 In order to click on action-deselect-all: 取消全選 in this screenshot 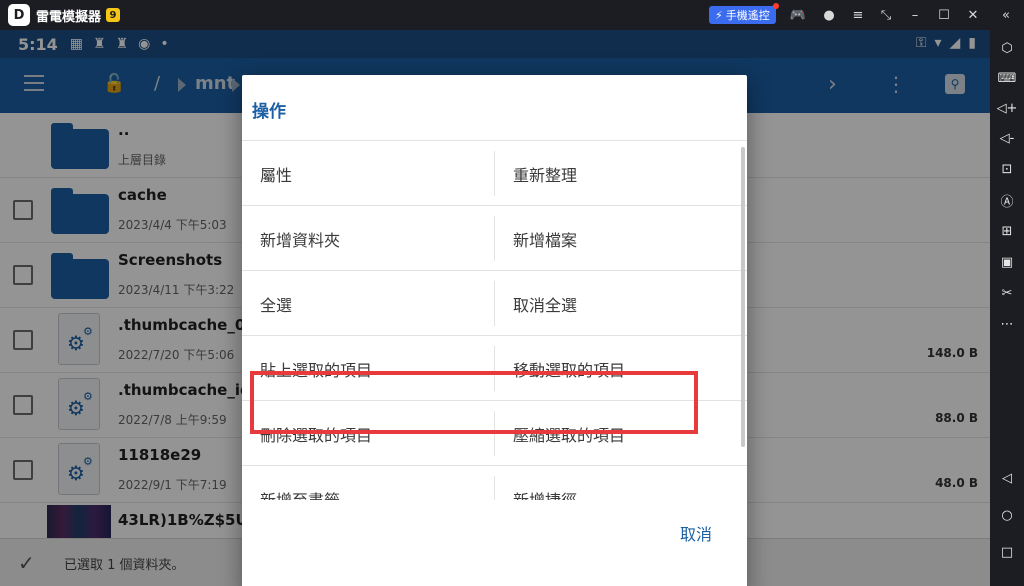, I will do `click(623, 303)`.